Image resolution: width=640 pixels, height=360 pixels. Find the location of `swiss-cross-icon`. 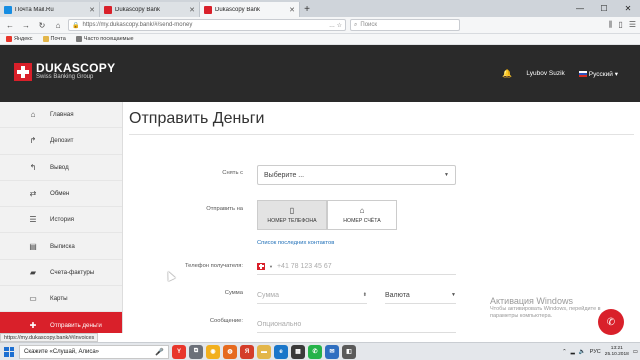

swiss-cross-icon is located at coordinates (23, 72).